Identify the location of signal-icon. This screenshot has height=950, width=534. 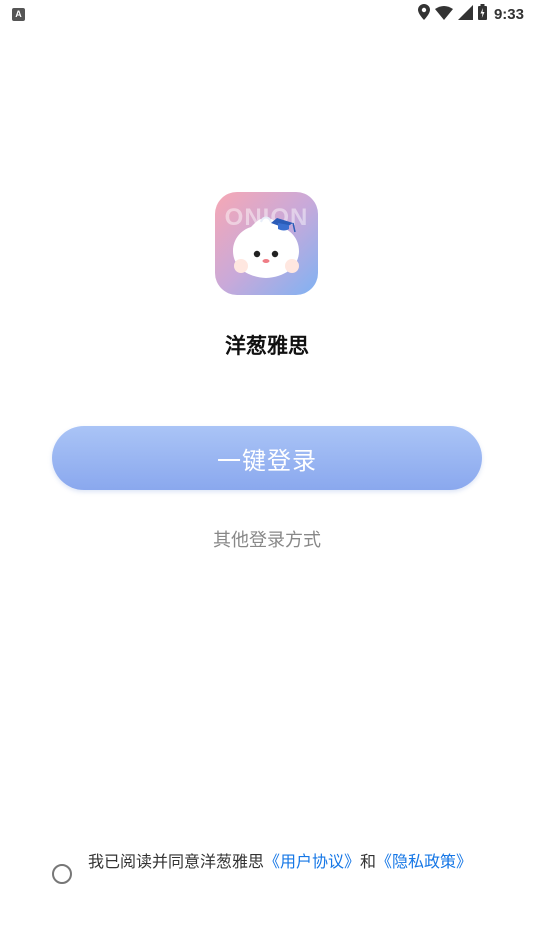
(465, 14).